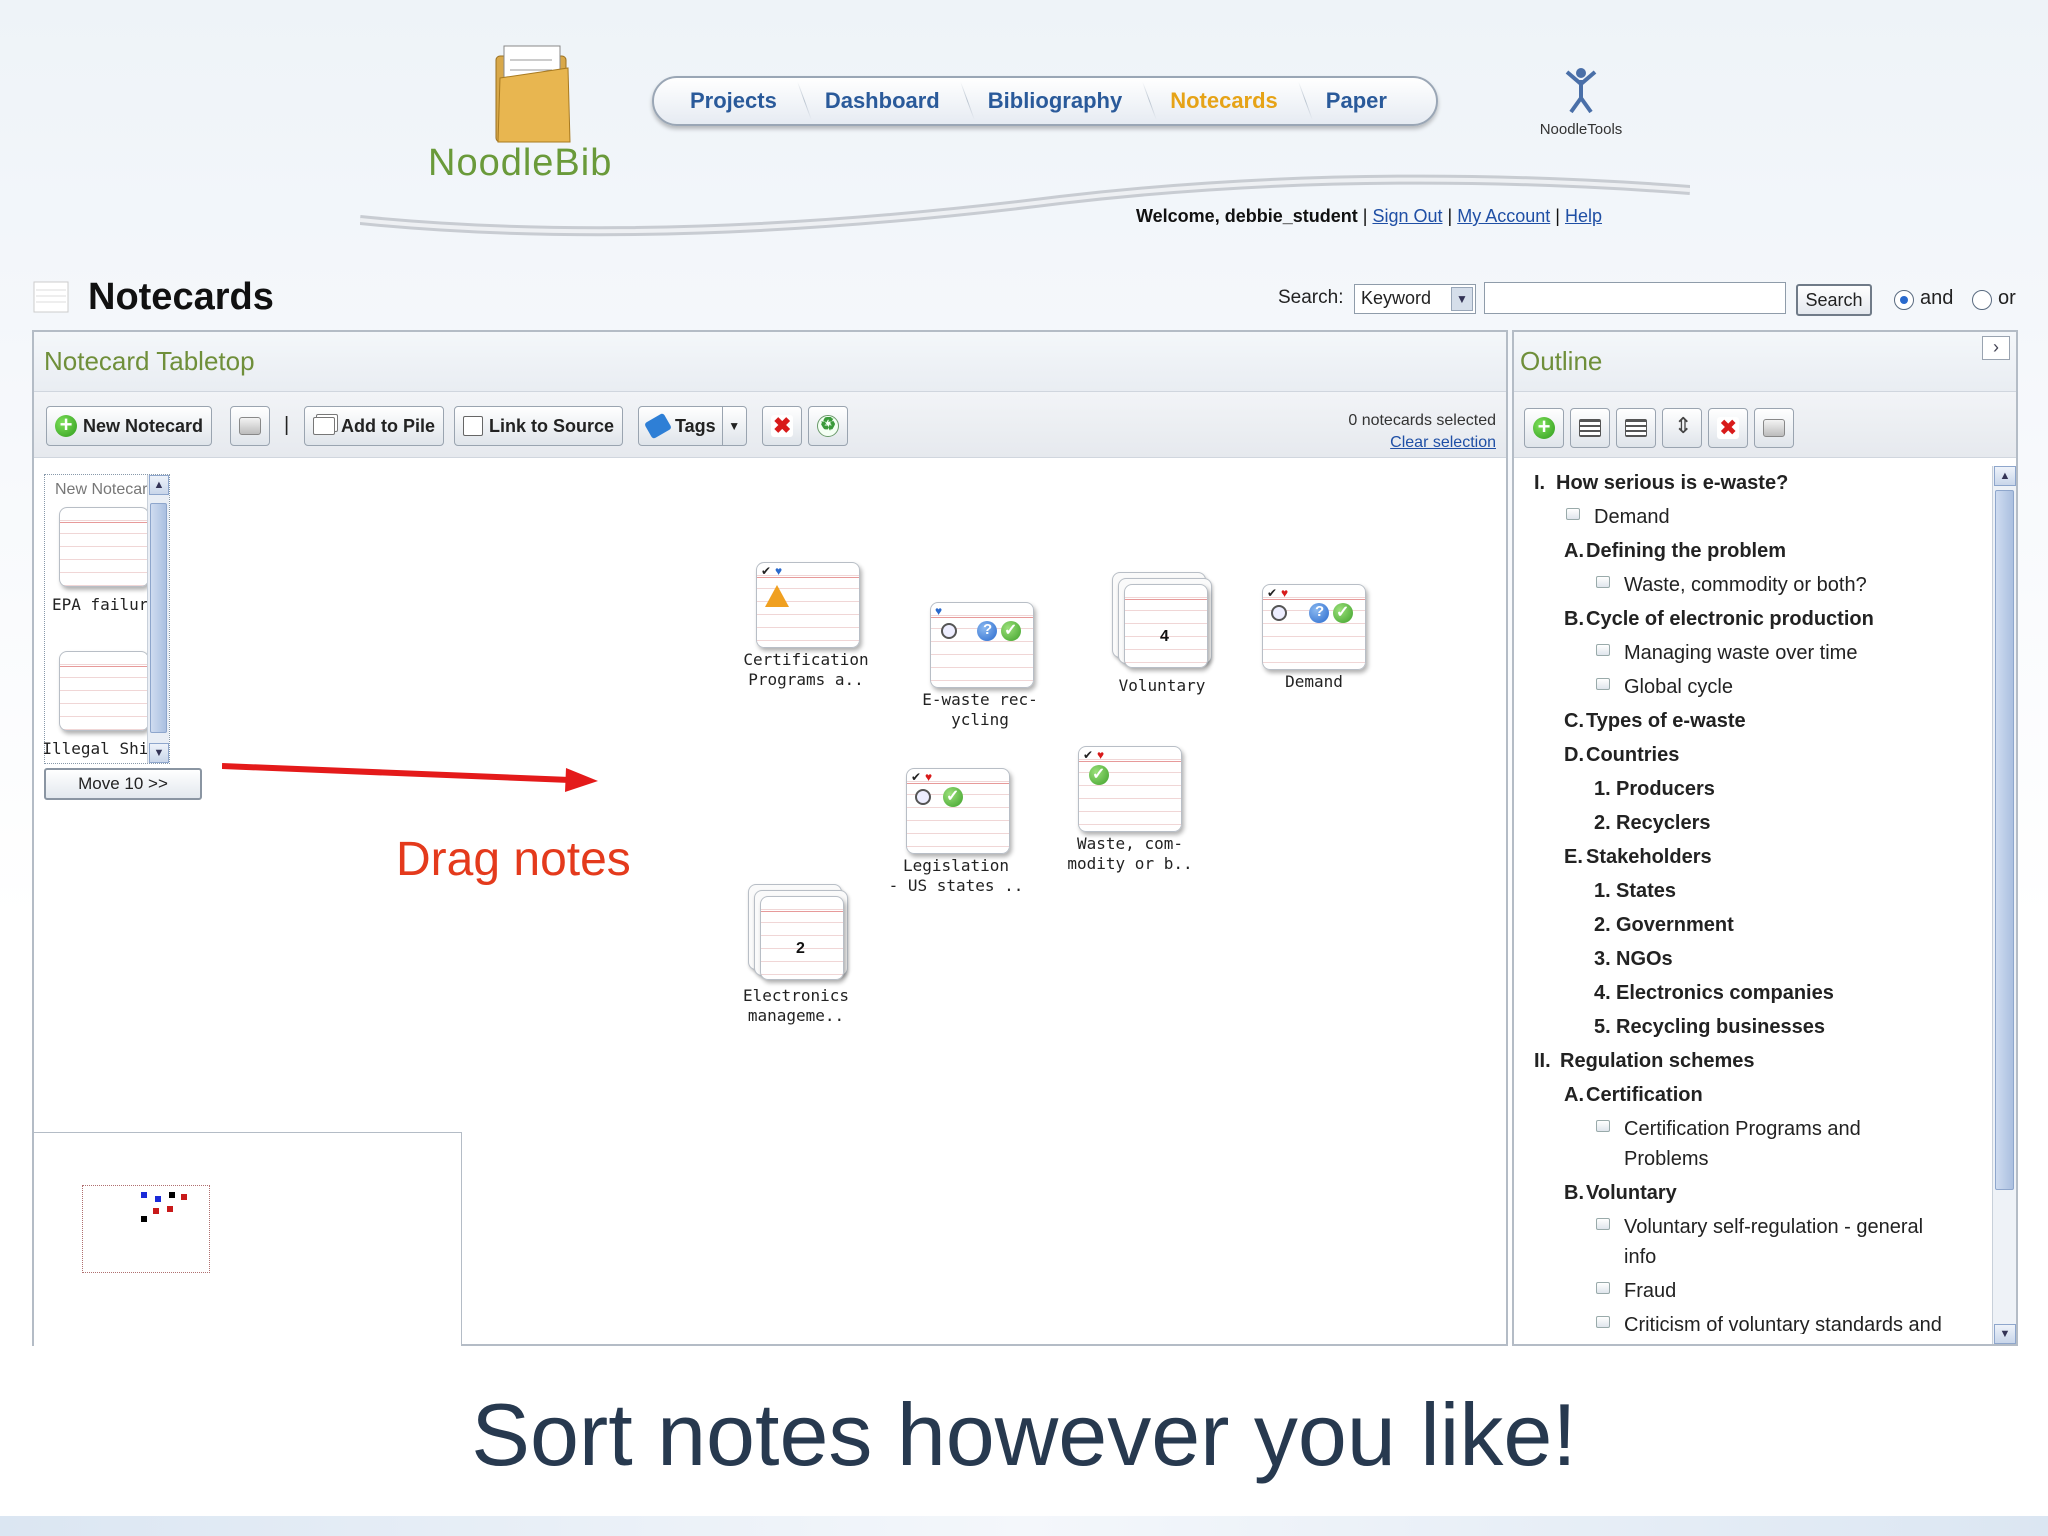 This screenshot has height=1536, width=2048. I want to click on my-account-link: My Account, so click(1503, 216).